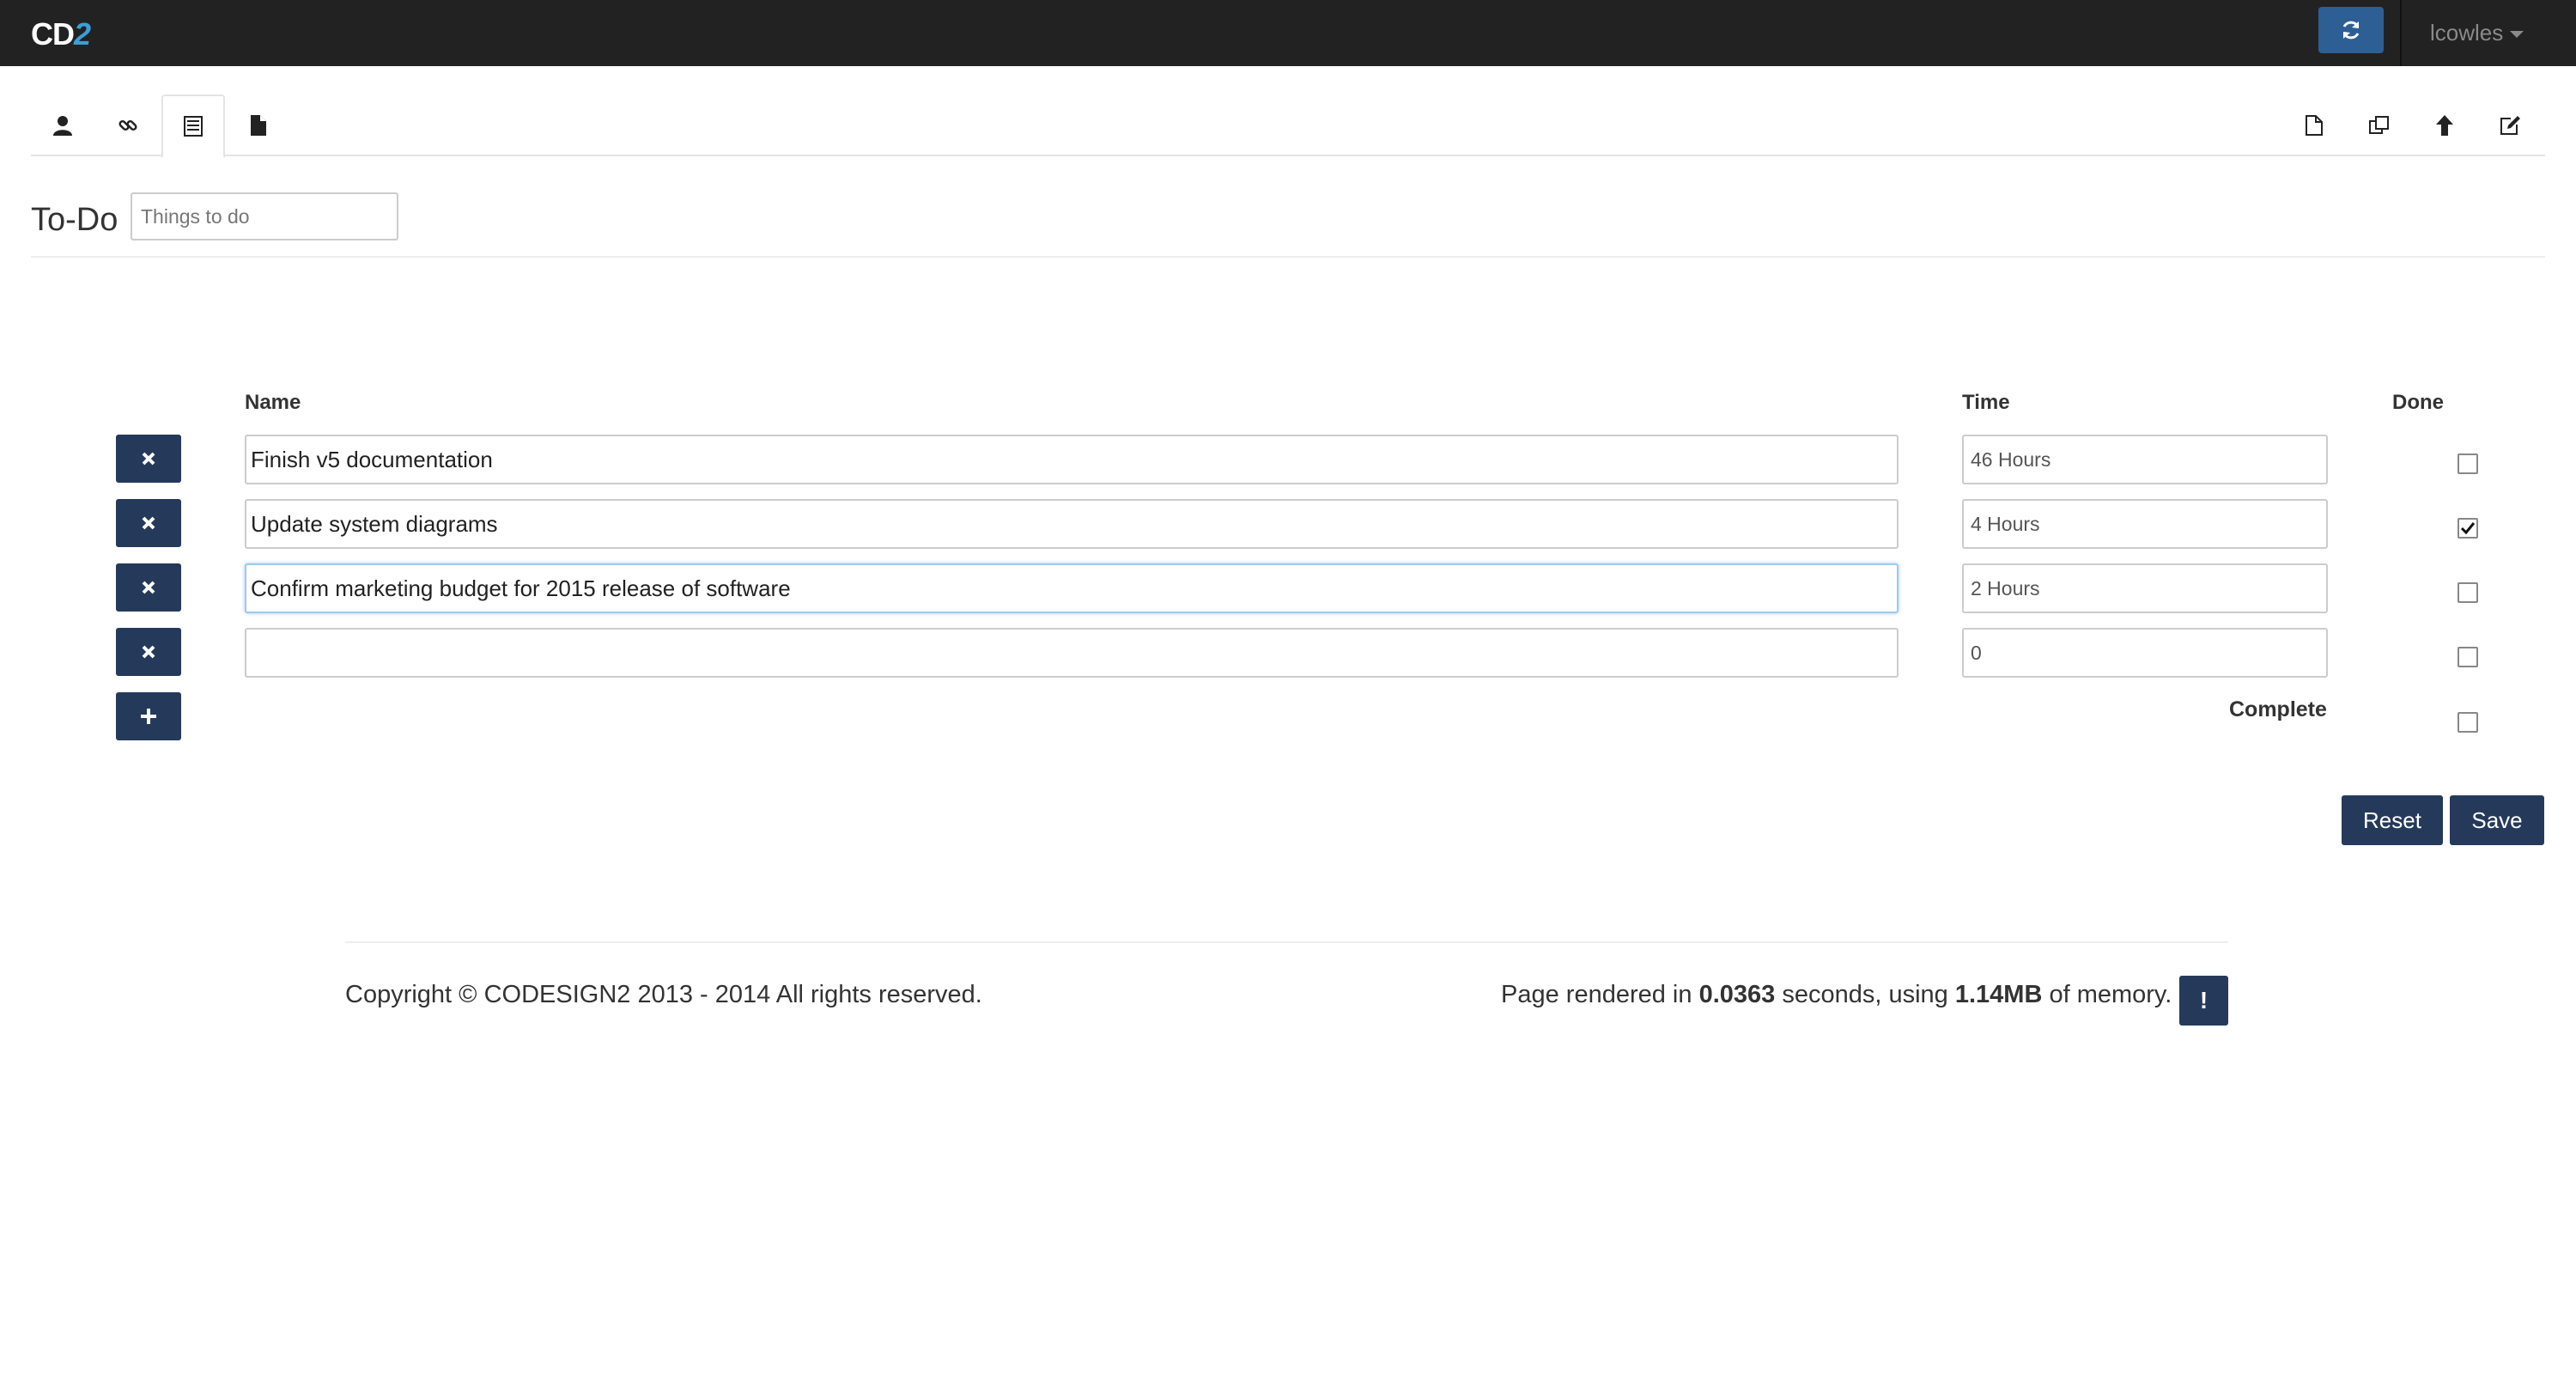  Describe the element at coordinates (2517, 35) in the screenshot. I see `chevron-down-icon` at that location.